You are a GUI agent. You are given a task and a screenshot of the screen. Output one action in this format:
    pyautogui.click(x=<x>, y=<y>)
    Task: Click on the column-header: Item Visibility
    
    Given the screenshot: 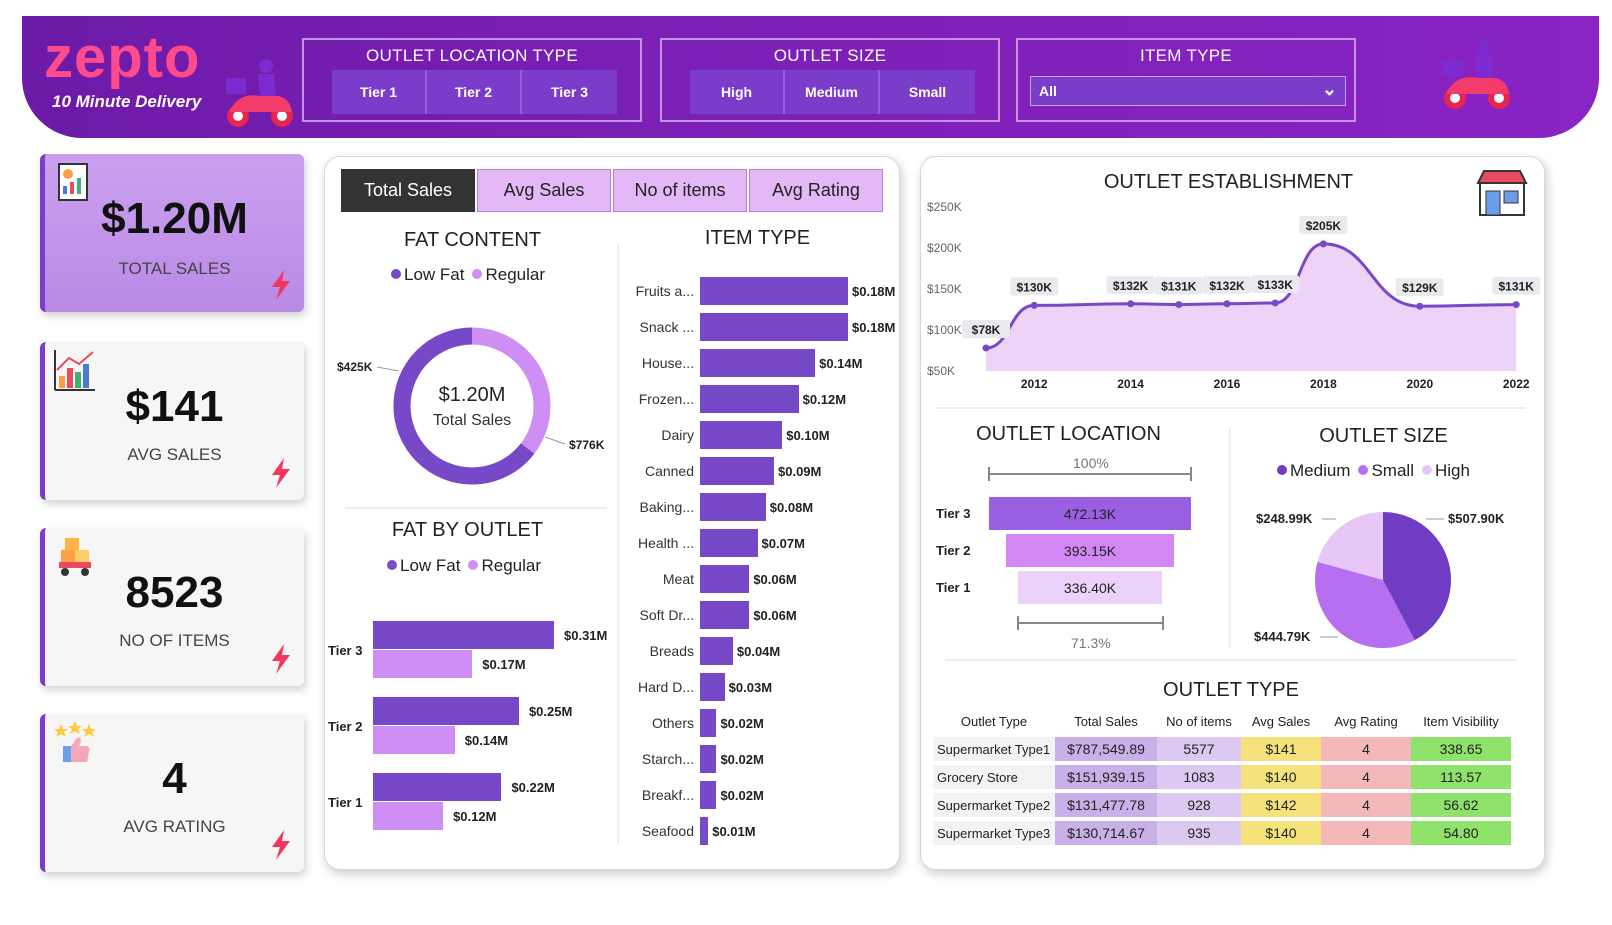 What is the action you would take?
    pyautogui.click(x=1461, y=721)
    